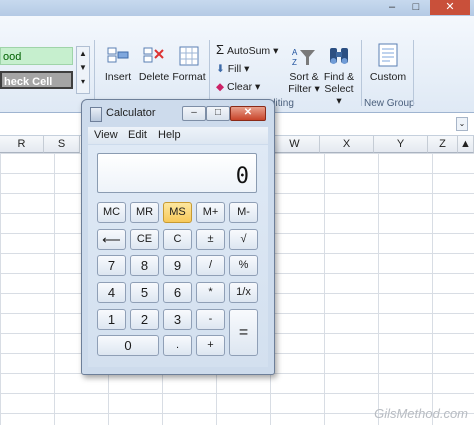 This screenshot has width=474, height=425. Describe the element at coordinates (243, 212) in the screenshot. I see `key-m-minus: M-` at that location.